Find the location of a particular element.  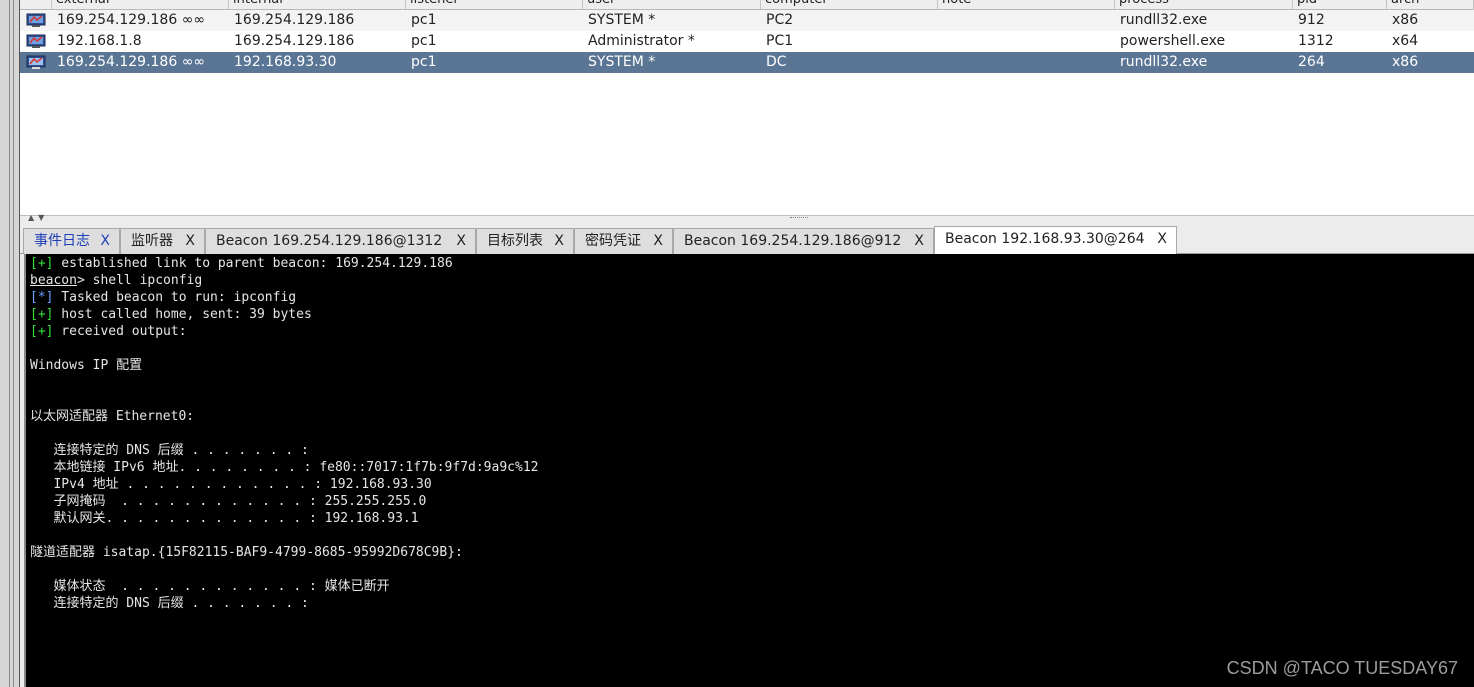

tab-label: Beacon 169.254.129.186@1312 is located at coordinates (329, 241).